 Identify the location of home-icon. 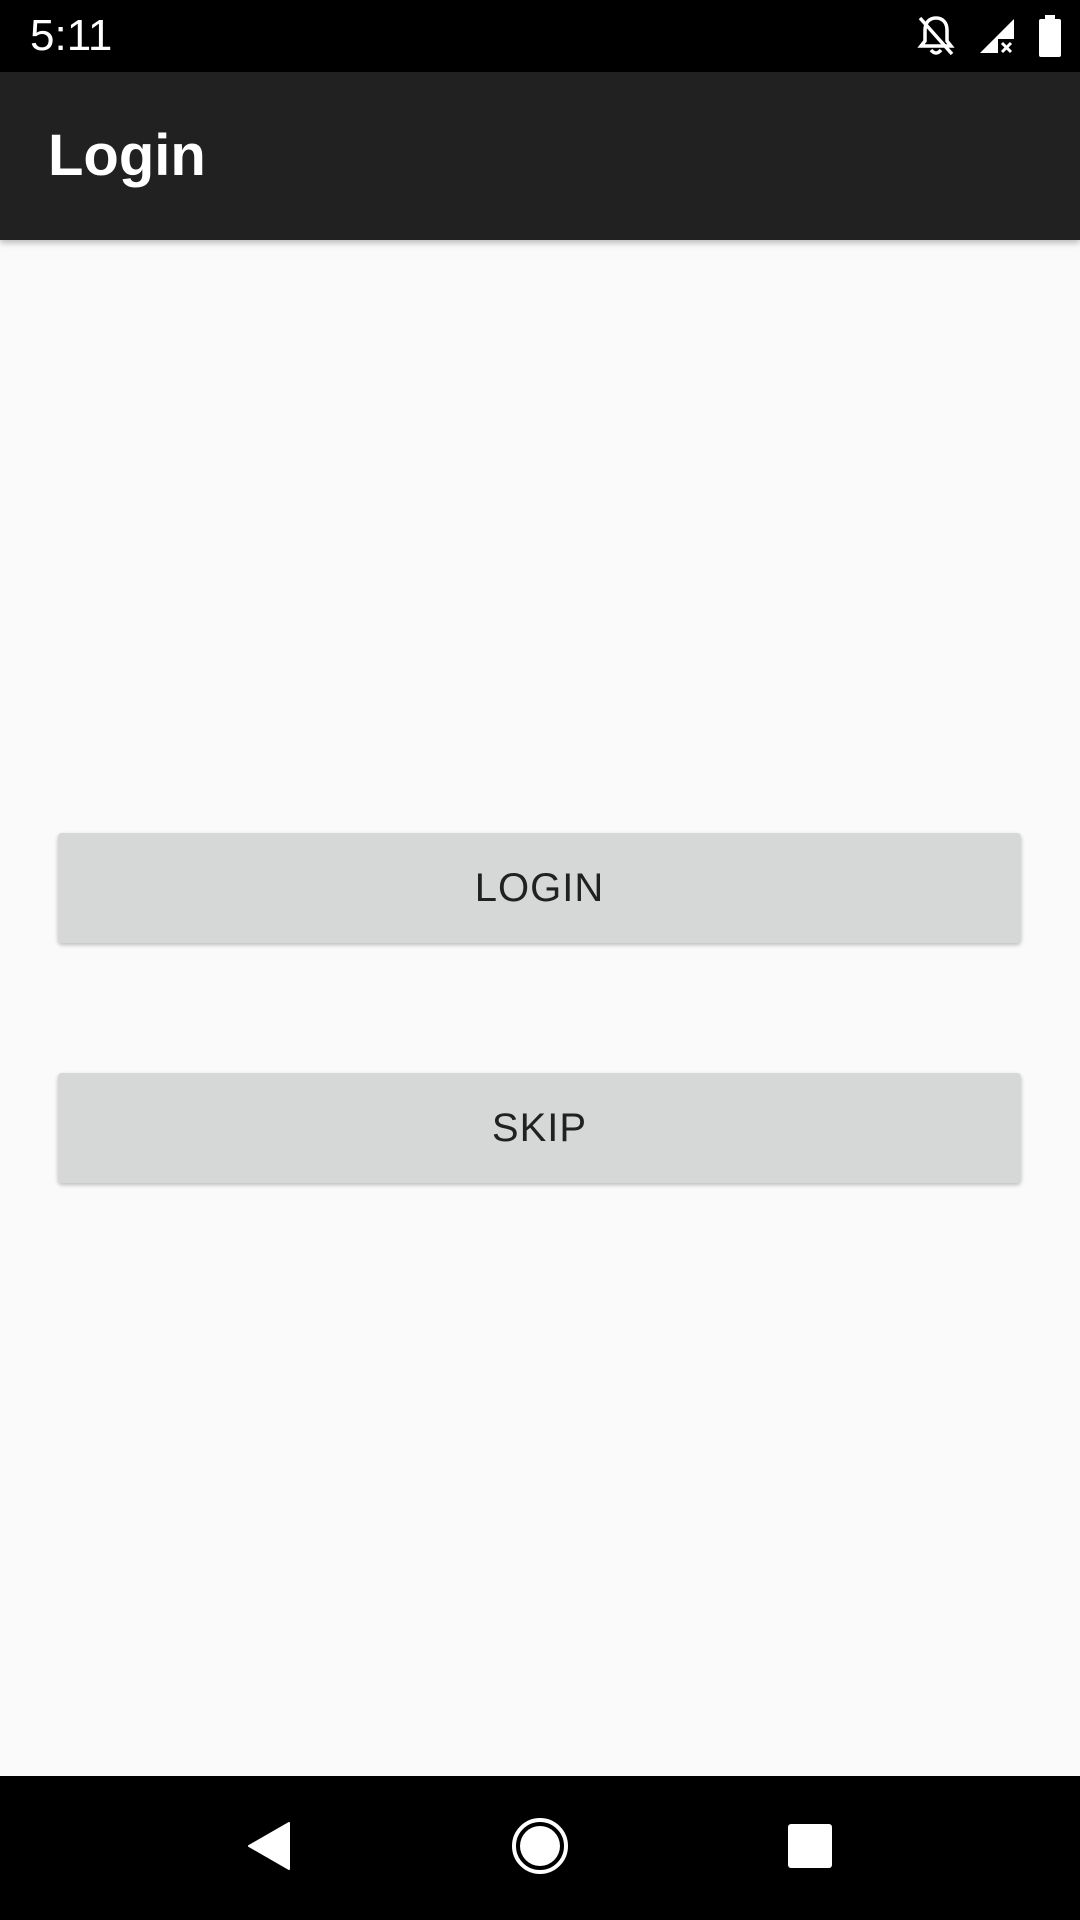
(540, 1848).